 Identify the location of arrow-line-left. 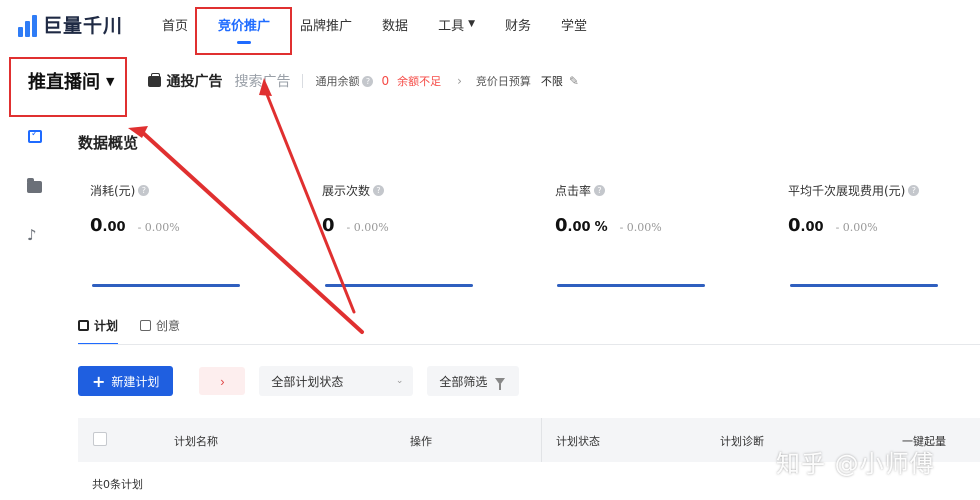
(252, 232).